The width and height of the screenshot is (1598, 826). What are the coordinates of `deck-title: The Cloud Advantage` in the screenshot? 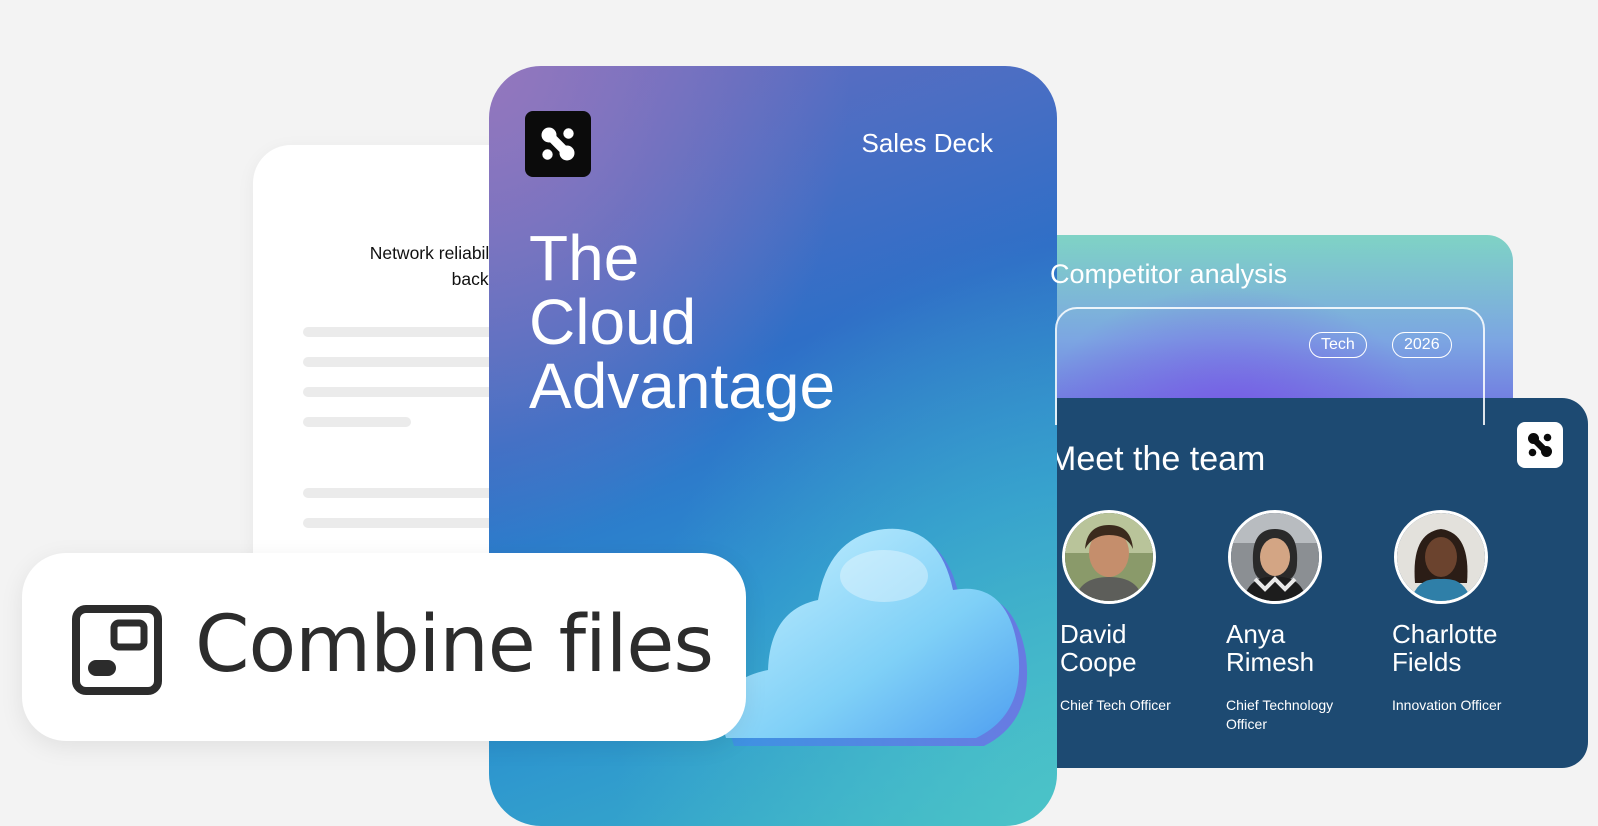 It's located at (682, 322).